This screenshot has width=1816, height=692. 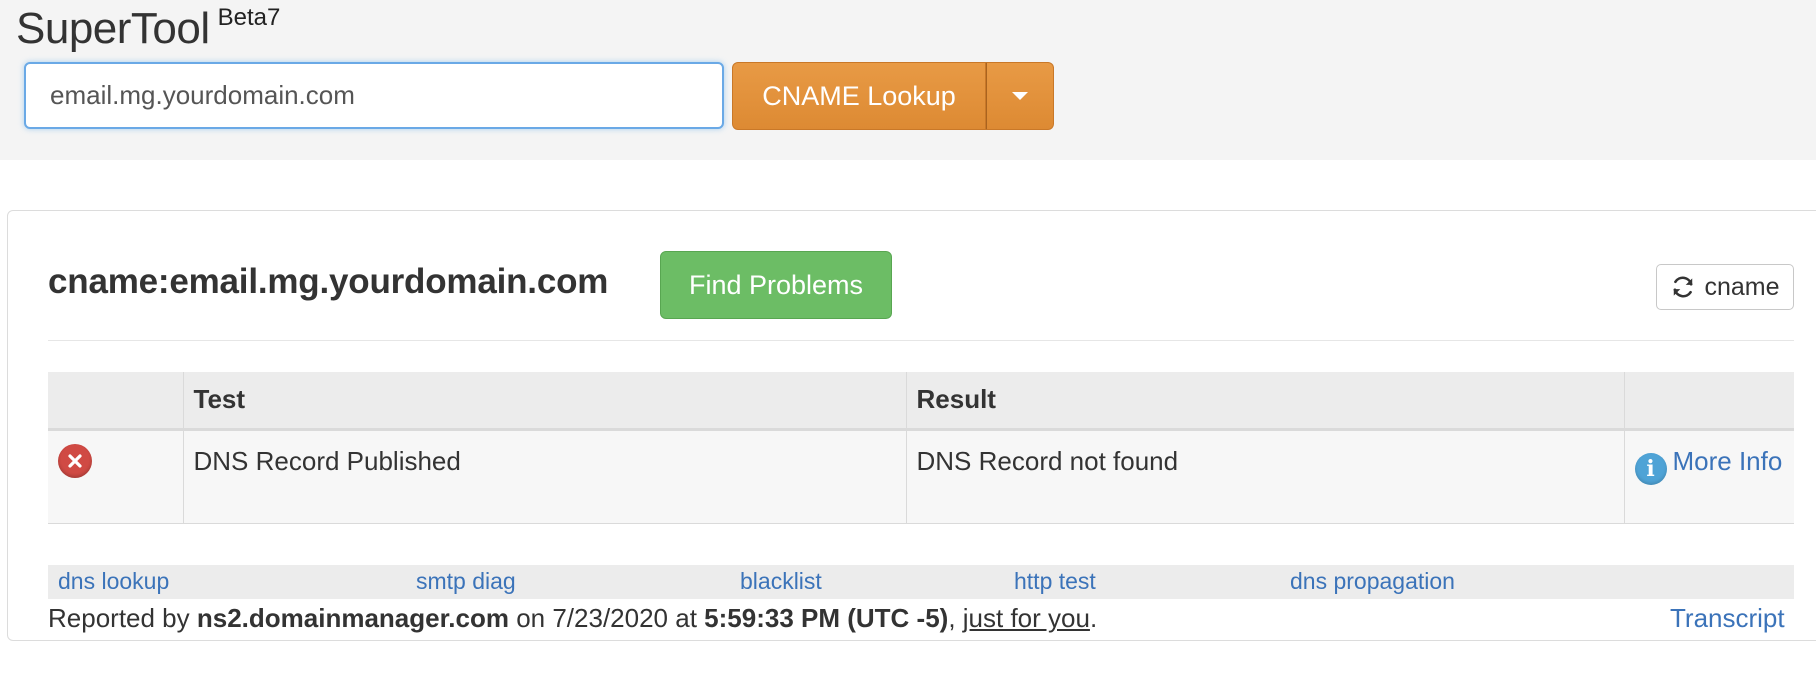 I want to click on header-status, so click(x=115, y=401).